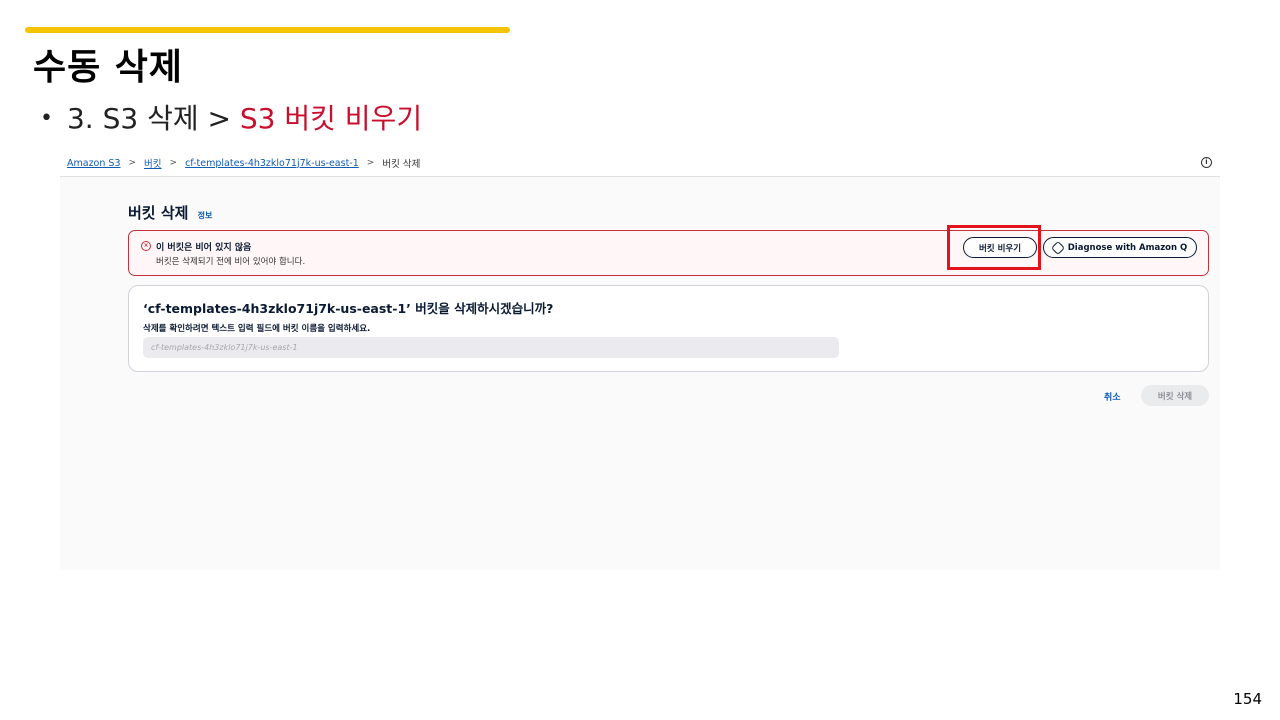  What do you see at coordinates (257, 329) in the screenshot?
I see `confirm-instruction: 삭제를 확인하려면 텍스트 입력 필드에 버킷 이름을 입력하세요.` at bounding box center [257, 329].